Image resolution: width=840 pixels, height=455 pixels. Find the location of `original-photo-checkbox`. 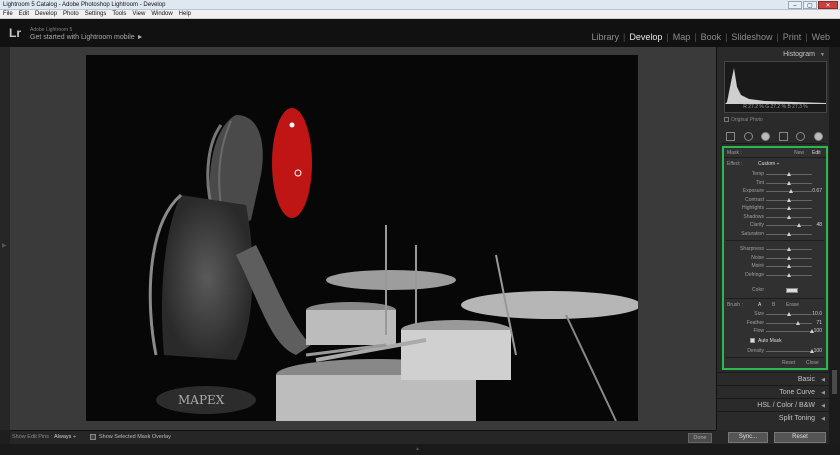

original-photo-checkbox is located at coordinates (726, 119).